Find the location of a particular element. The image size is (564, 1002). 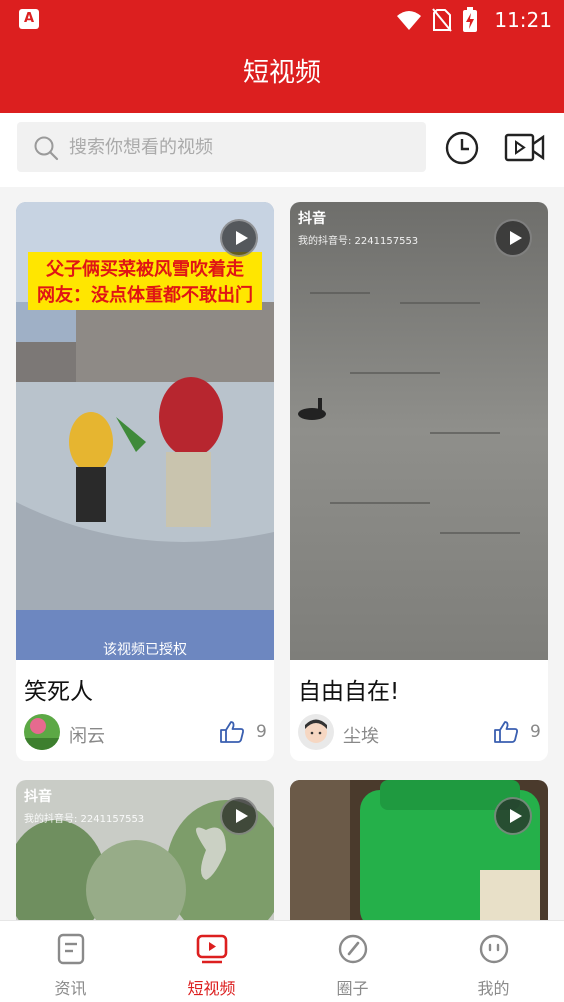

video-thumbnail: 抖音 我的抖音号: 2241157553 is located at coordinates (145, 855).